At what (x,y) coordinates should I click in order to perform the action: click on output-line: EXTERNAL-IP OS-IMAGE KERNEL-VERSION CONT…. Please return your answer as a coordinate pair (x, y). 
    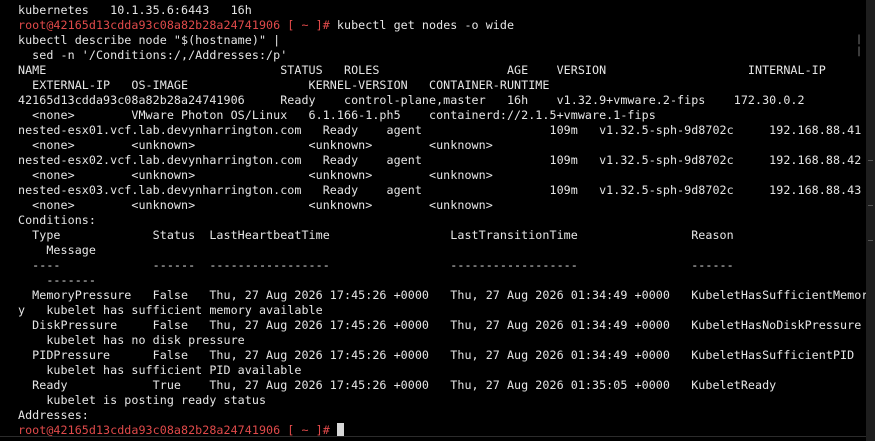
    Looking at the image, I should click on (442, 85).